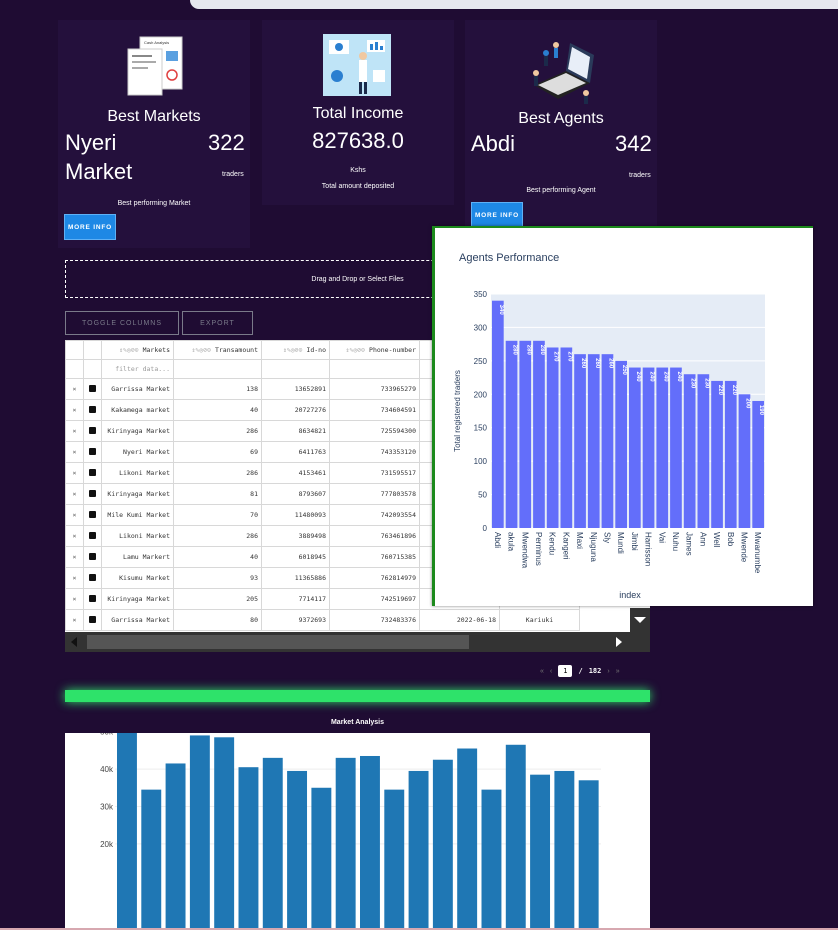 The height and width of the screenshot is (930, 838). I want to click on table-cell: 4153461, so click(295, 473).